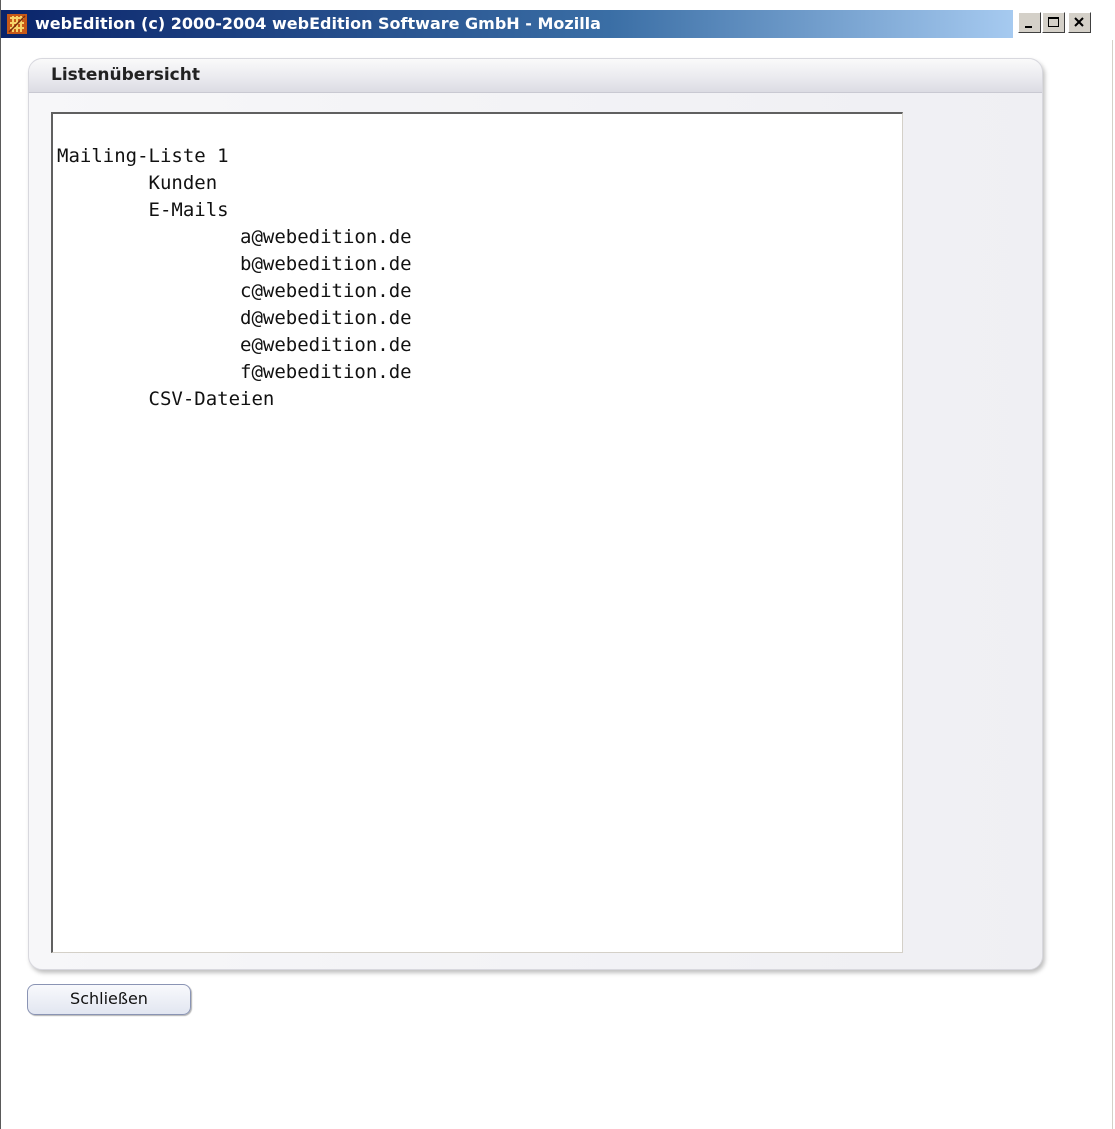 This screenshot has height=1129, width=1115. Describe the element at coordinates (234, 345) in the screenshot. I see `list-line: e@webedition.de` at that location.